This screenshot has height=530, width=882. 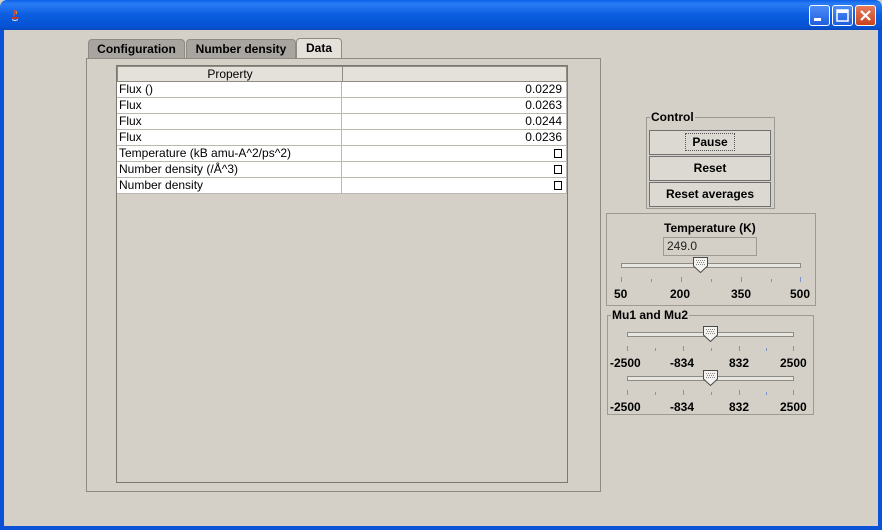 I want to click on close-icon, so click(x=865, y=15).